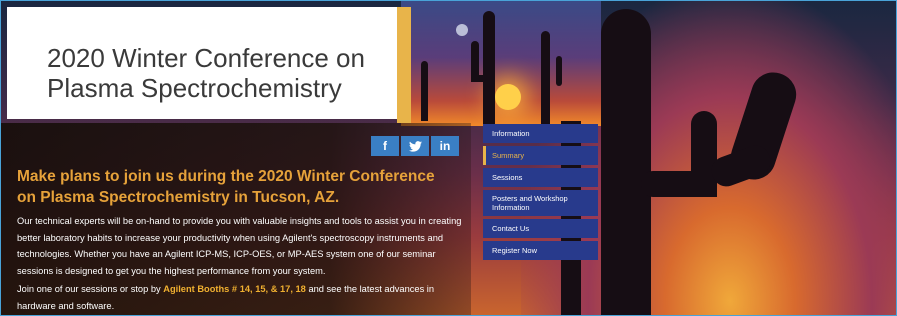 The width and height of the screenshot is (897, 316). What do you see at coordinates (540, 177) in the screenshot?
I see `nav-item-sessions: Sessions` at bounding box center [540, 177].